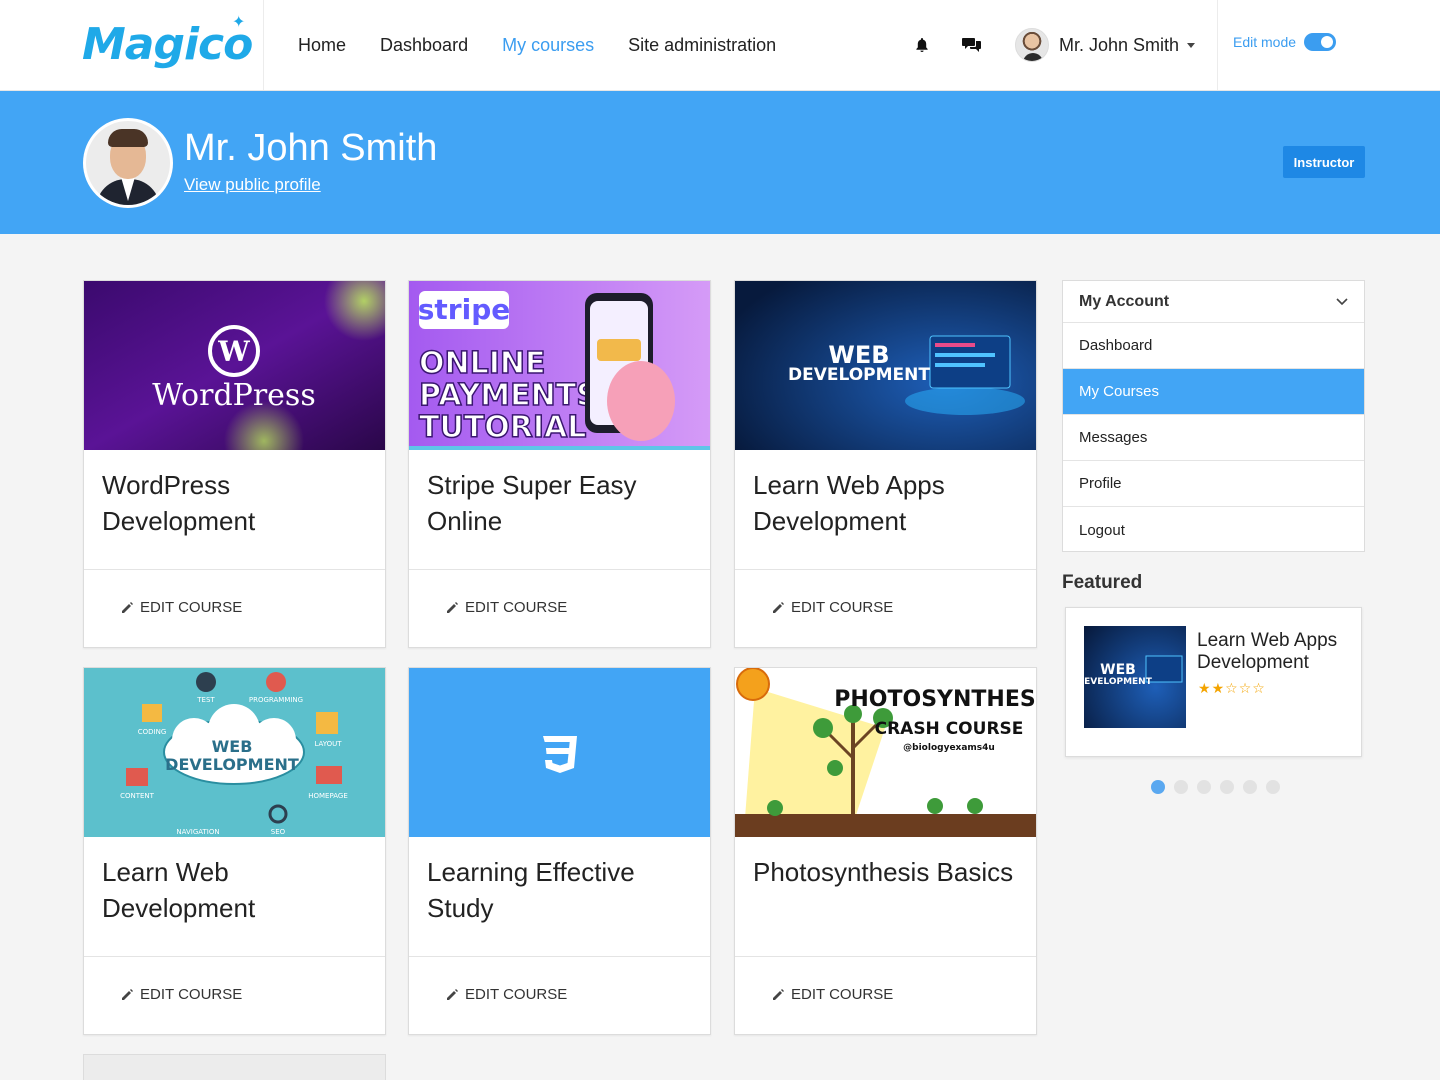  I want to click on svg-text: TEST, so click(205, 700).